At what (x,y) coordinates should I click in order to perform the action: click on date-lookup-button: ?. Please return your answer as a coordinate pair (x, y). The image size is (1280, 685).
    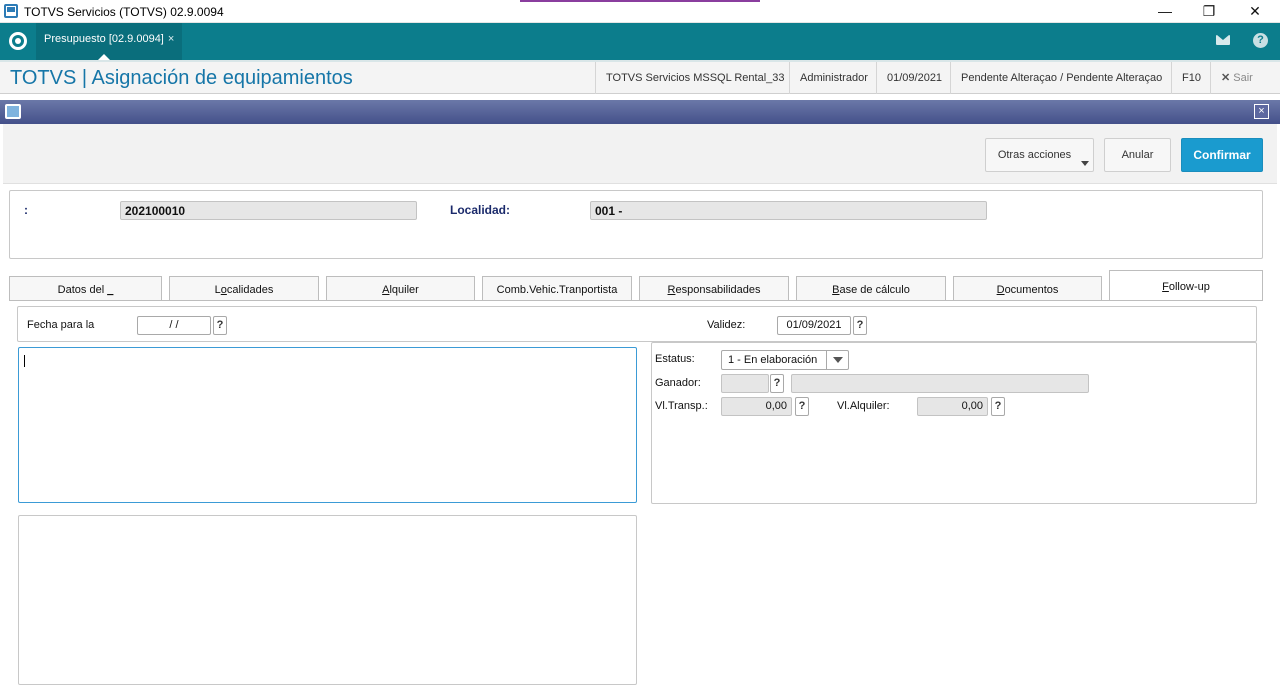
    Looking at the image, I should click on (220, 325).